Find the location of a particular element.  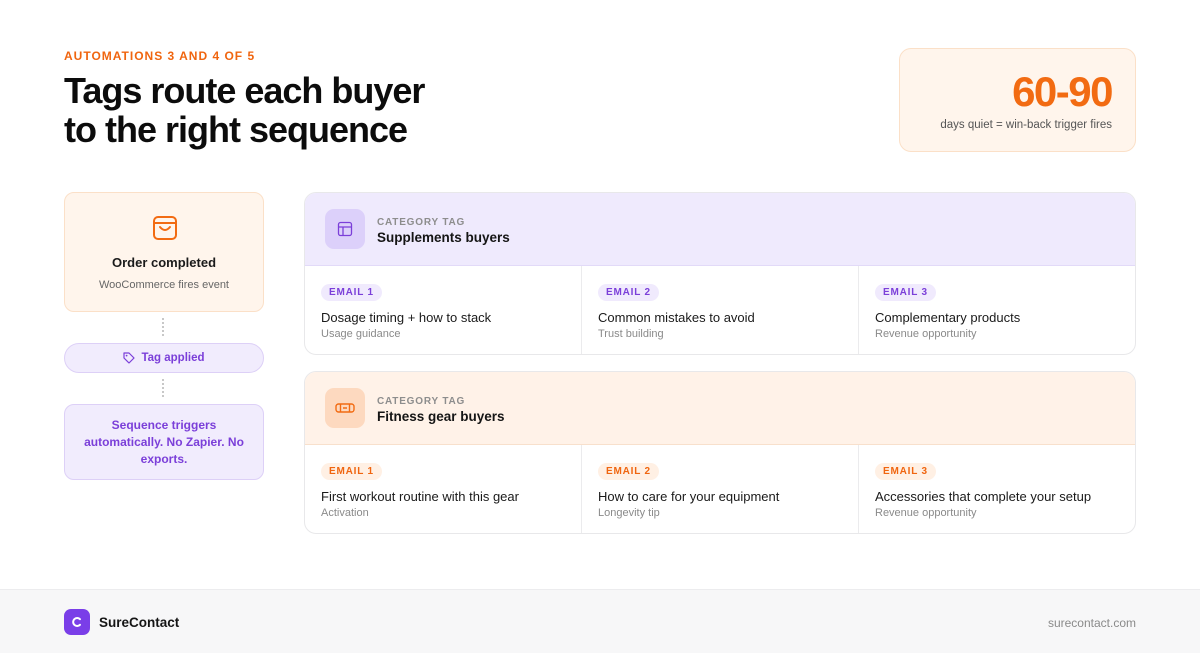

footer: SureContact surecontact.com is located at coordinates (600, 621).